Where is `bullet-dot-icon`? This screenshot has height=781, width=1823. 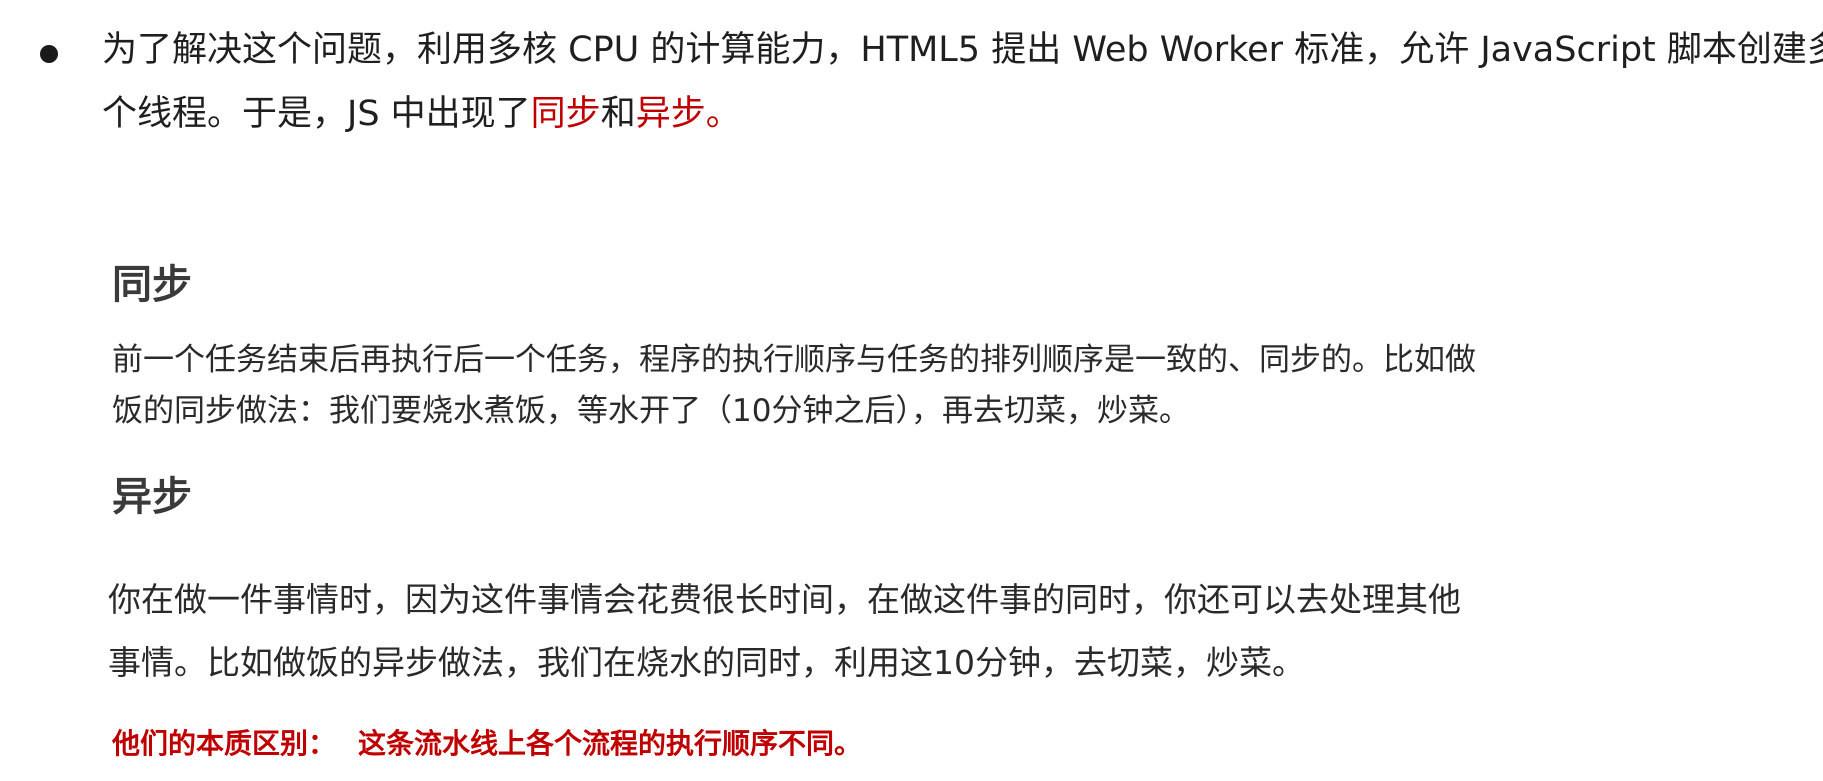
bullet-dot-icon is located at coordinates (49, 54).